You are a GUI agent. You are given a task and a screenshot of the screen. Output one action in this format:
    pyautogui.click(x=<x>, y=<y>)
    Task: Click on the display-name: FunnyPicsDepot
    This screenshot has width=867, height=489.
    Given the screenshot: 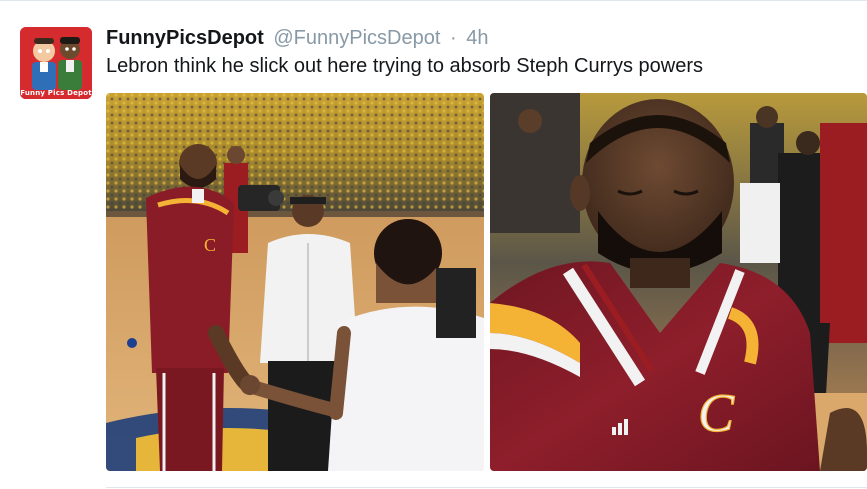 What is the action you would take?
    pyautogui.click(x=185, y=38)
    